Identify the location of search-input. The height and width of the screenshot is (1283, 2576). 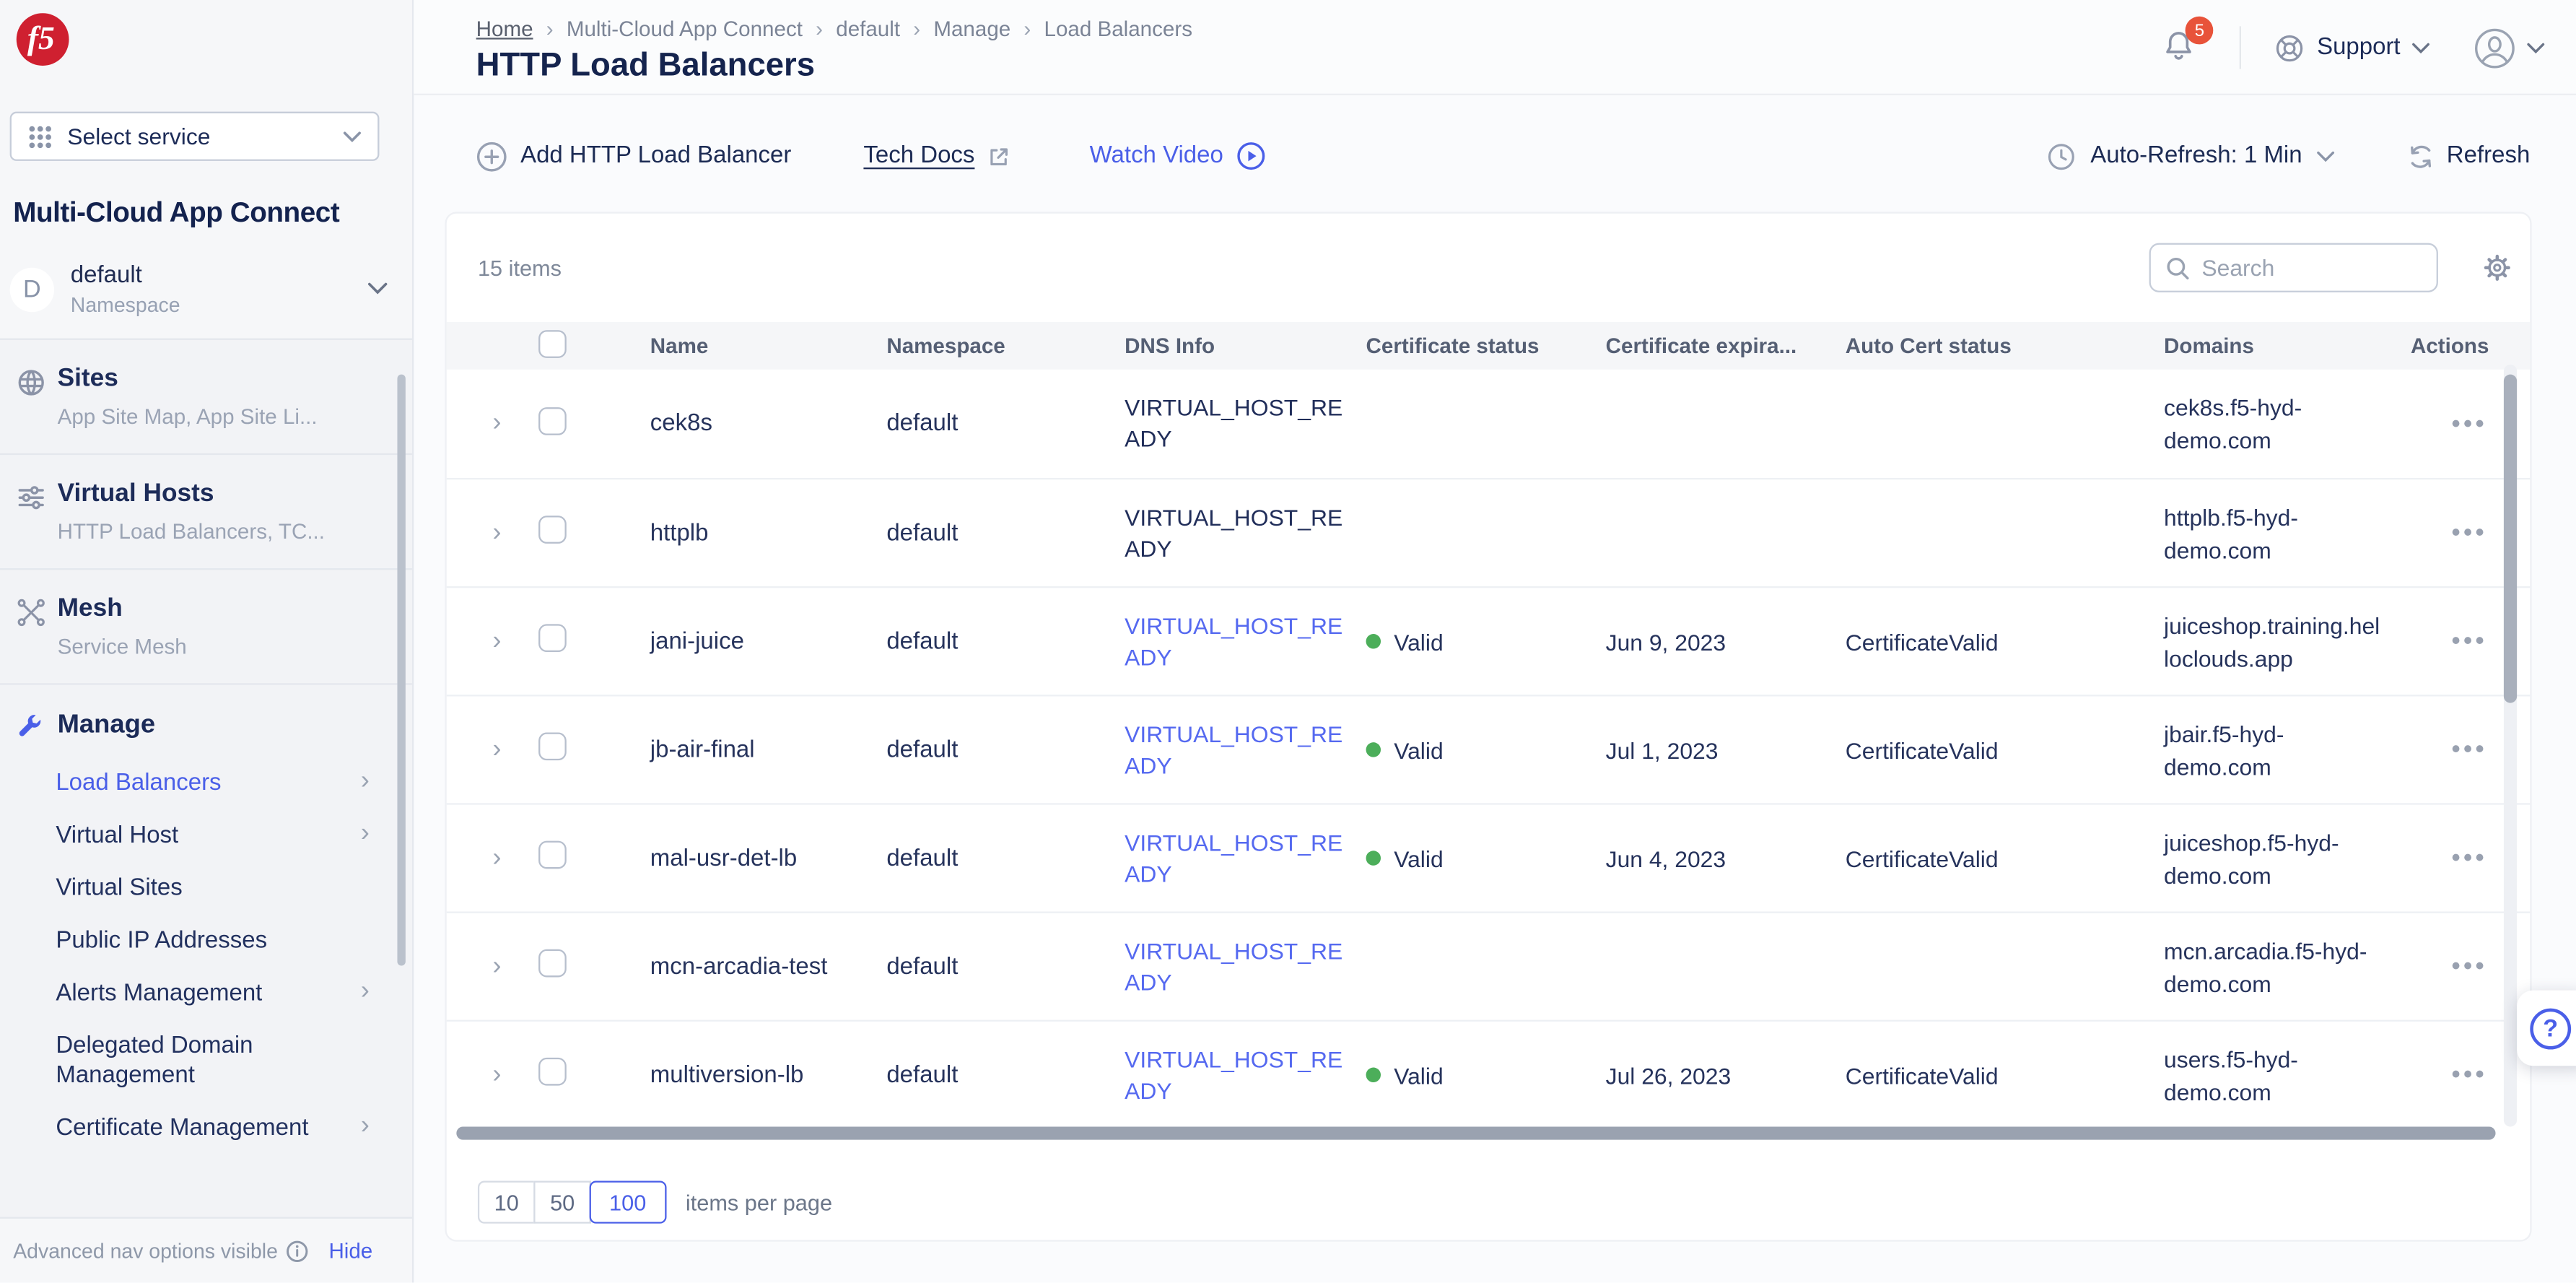
(2311, 268).